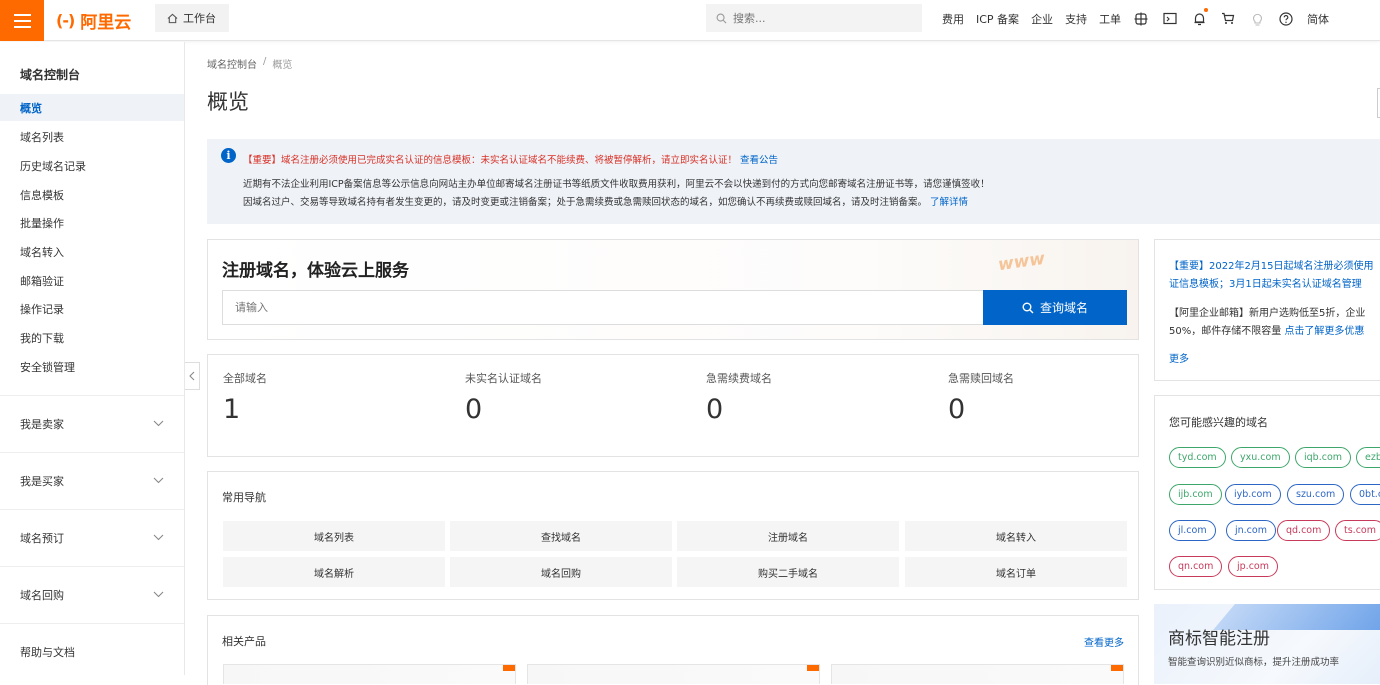 The width and height of the screenshot is (1380, 685). What do you see at coordinates (92, 537) in the screenshot?
I see `sidebar-group-preorder: 域名预订` at bounding box center [92, 537].